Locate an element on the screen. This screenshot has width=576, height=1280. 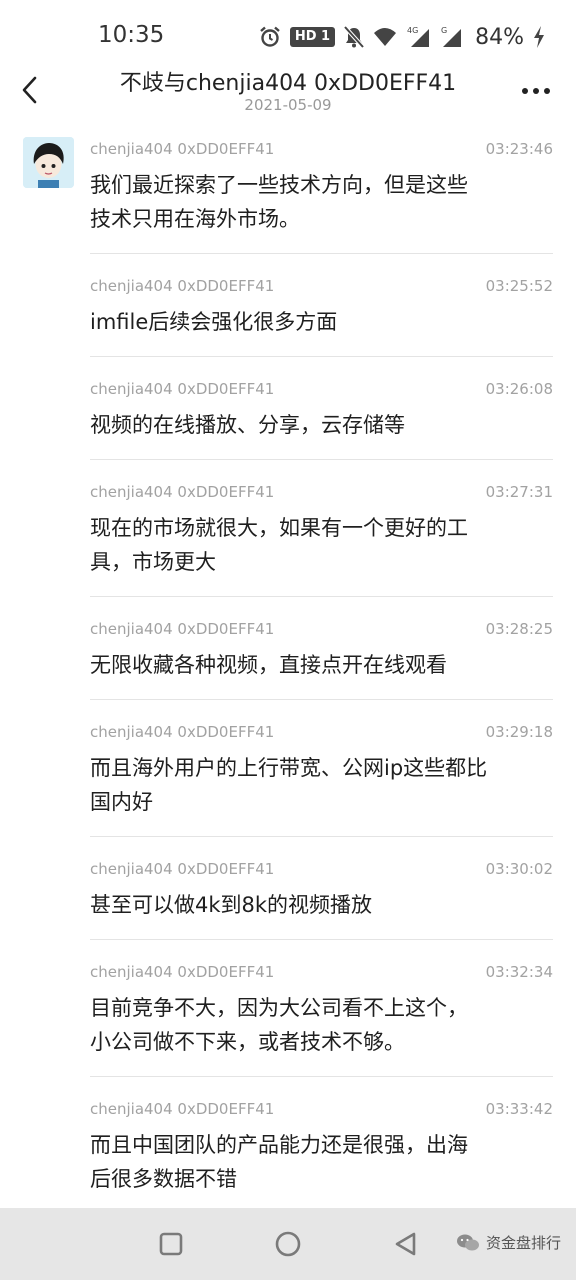
more-dots-icon is located at coordinates (536, 91).